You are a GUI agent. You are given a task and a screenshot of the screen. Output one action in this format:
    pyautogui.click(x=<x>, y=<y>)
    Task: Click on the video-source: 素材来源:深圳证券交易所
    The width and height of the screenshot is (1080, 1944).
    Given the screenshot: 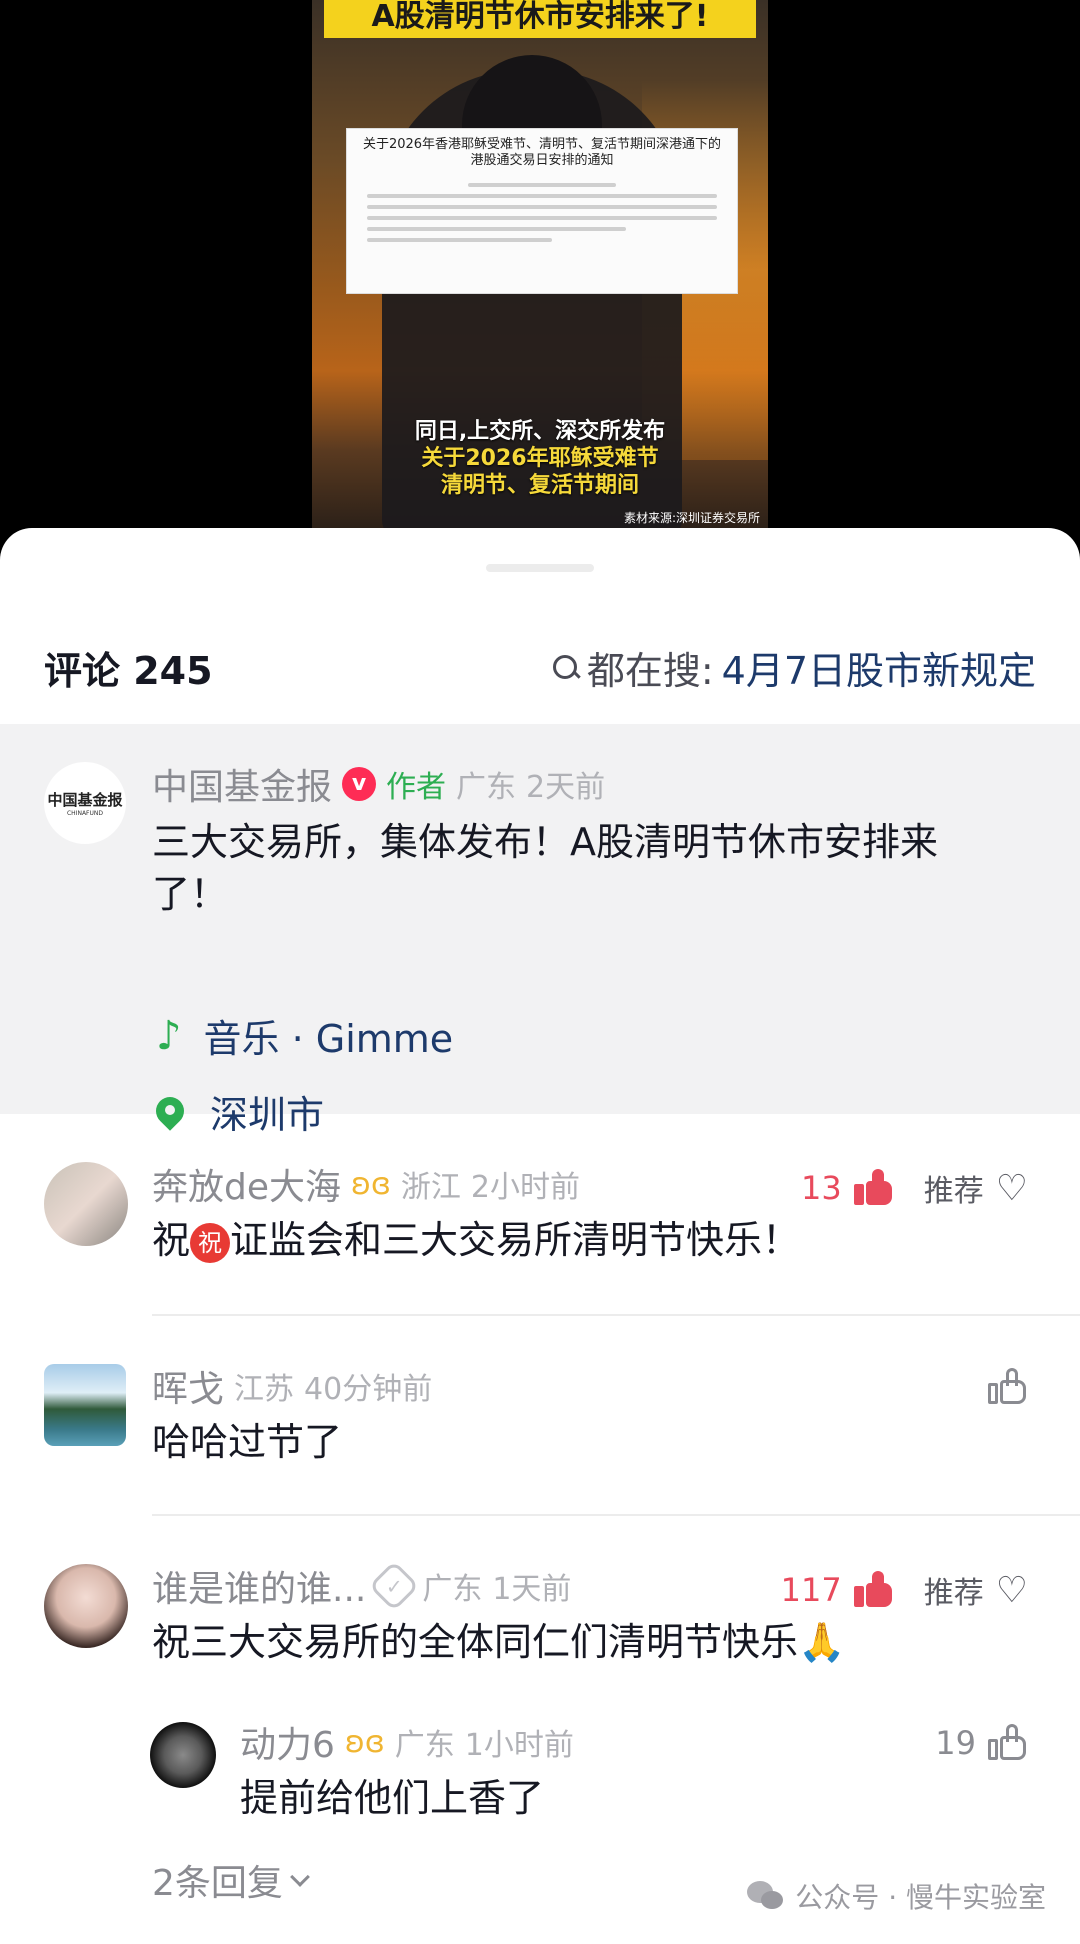 What is the action you would take?
    pyautogui.click(x=691, y=518)
    